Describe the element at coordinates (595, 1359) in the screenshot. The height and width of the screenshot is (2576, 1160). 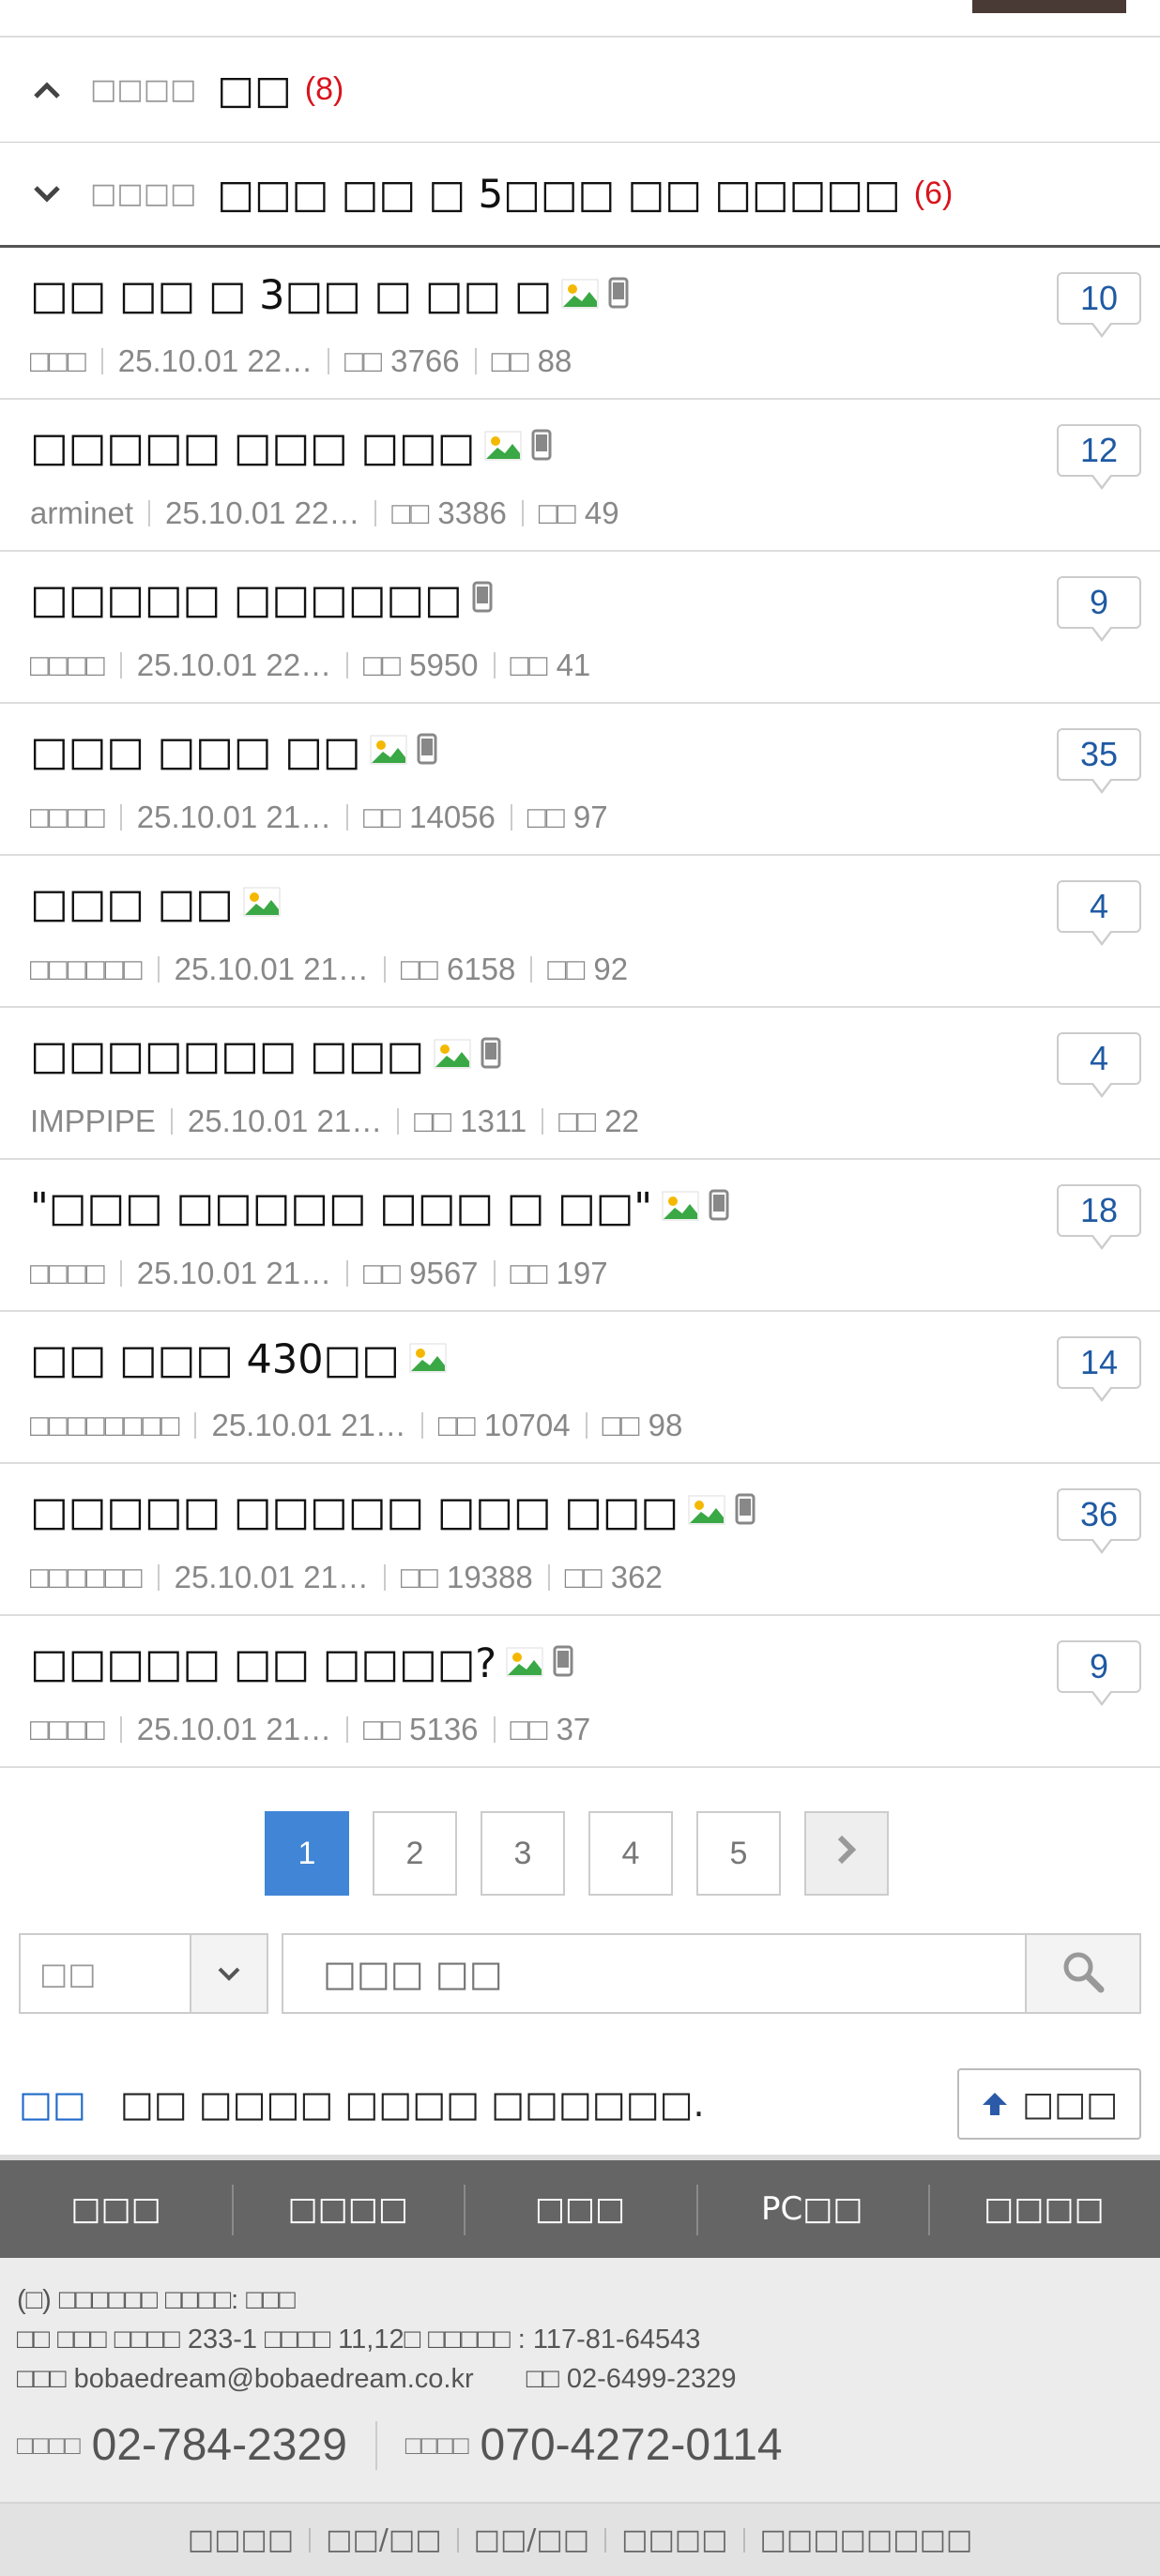
I see `post-title: □□ □□□ 430□□` at that location.